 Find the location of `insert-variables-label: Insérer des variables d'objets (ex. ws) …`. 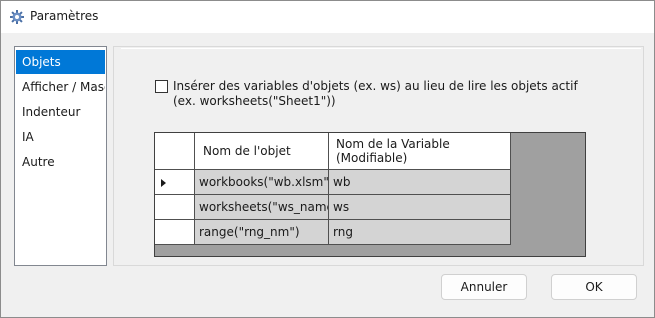

insert-variables-label: Insérer des variables d'objets (ex. ws) … is located at coordinates (375, 86).